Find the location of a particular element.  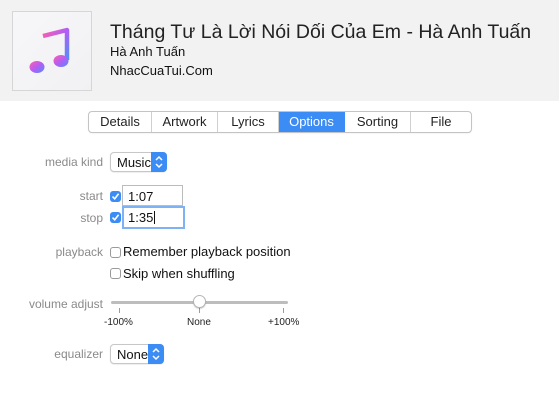

tab-options: Options is located at coordinates (312, 122).